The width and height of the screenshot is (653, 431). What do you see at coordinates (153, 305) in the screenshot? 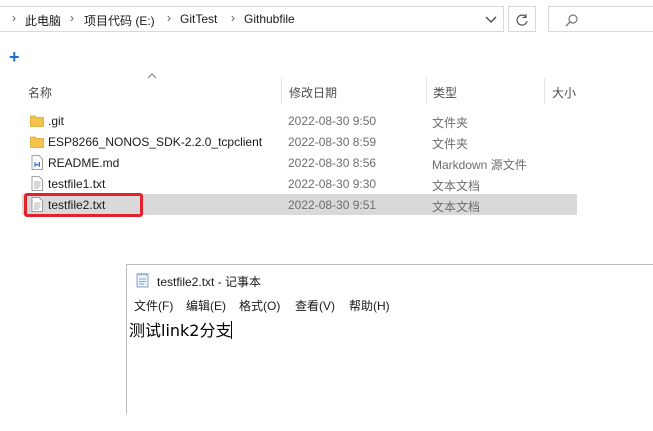
I see `menu-file: 文件(F)` at bounding box center [153, 305].